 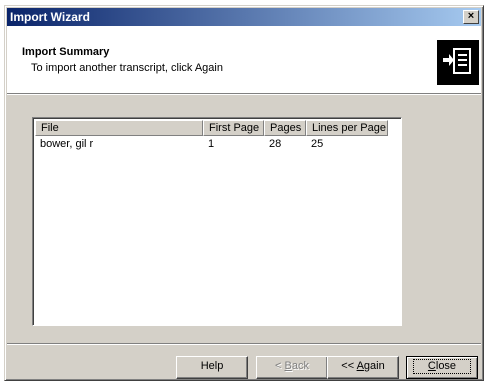 I want to click on header-separator, so click(x=244, y=94).